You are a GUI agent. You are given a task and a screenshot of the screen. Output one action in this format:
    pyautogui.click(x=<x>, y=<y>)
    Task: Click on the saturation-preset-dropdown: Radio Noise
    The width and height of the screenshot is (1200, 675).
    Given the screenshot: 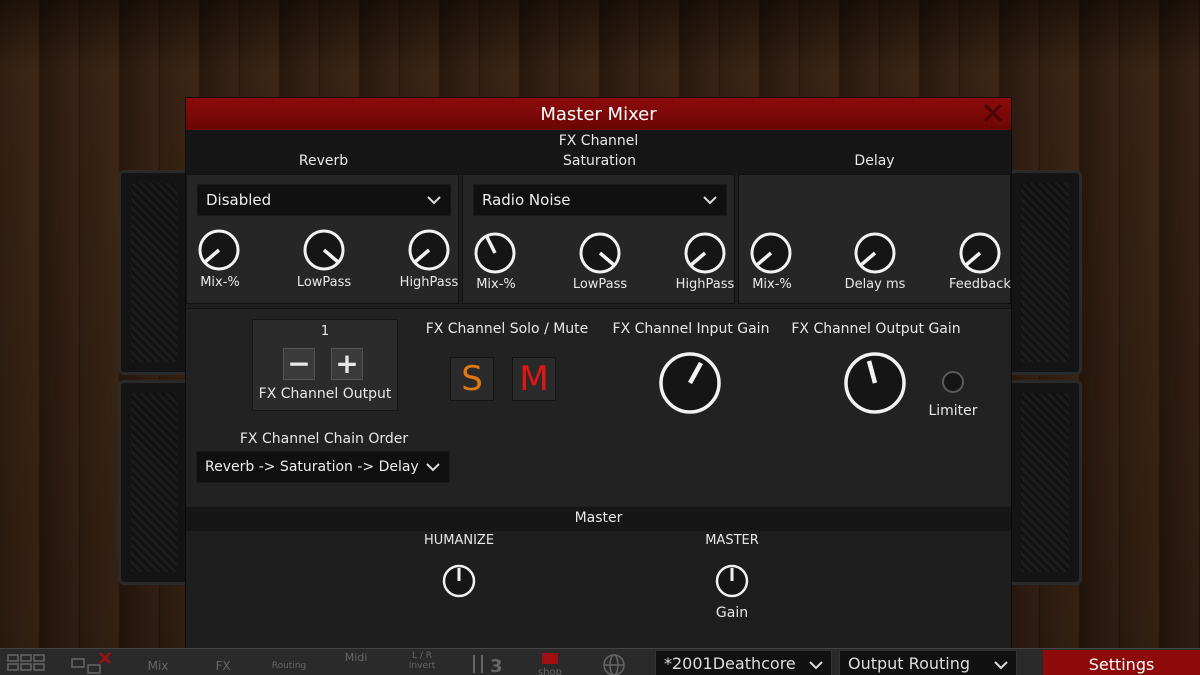 What is the action you would take?
    pyautogui.click(x=600, y=200)
    